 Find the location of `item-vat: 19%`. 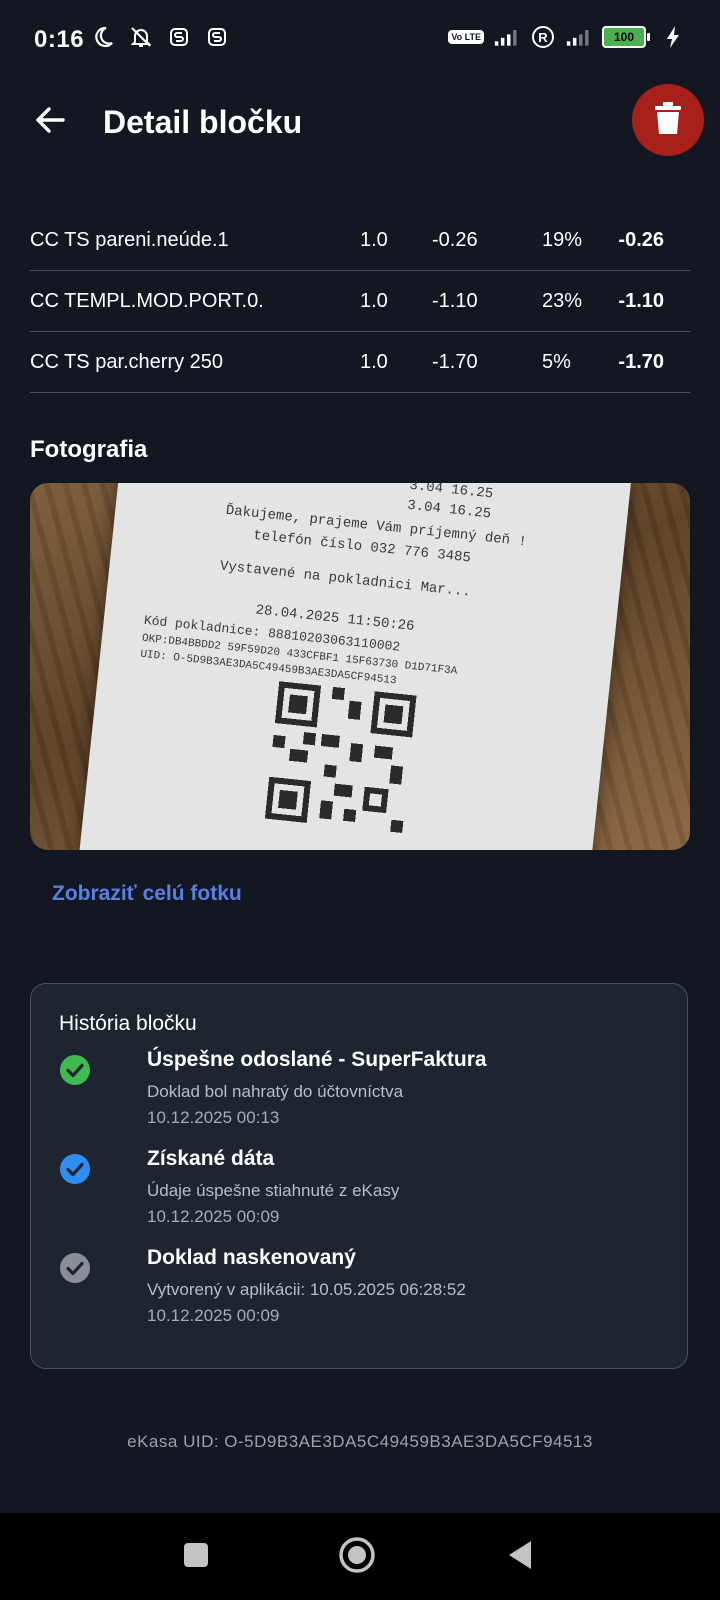

item-vat: 19% is located at coordinates (562, 240).